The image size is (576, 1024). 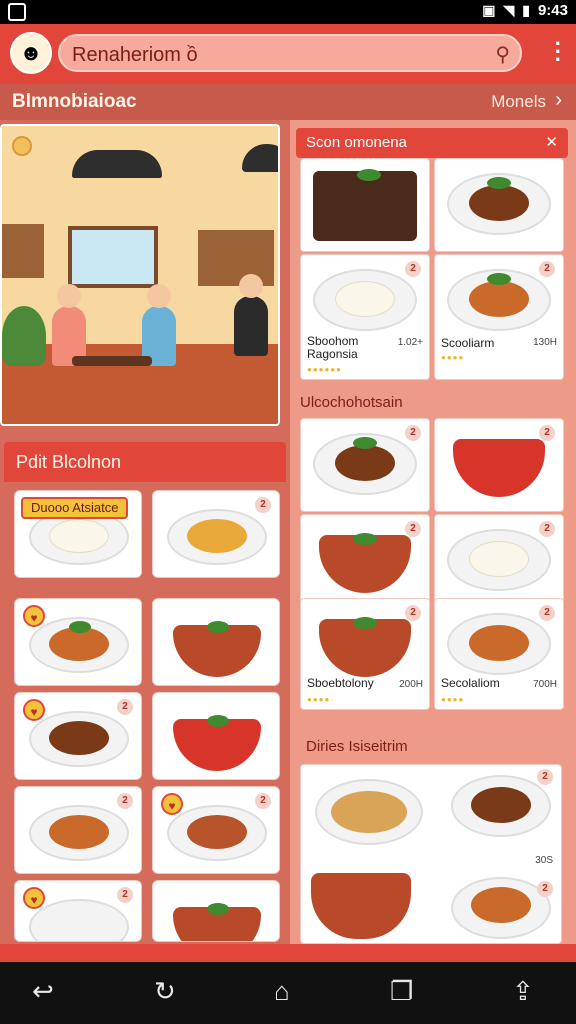 I want to click on rating-stars: ●●●●●●, so click(x=324, y=369).